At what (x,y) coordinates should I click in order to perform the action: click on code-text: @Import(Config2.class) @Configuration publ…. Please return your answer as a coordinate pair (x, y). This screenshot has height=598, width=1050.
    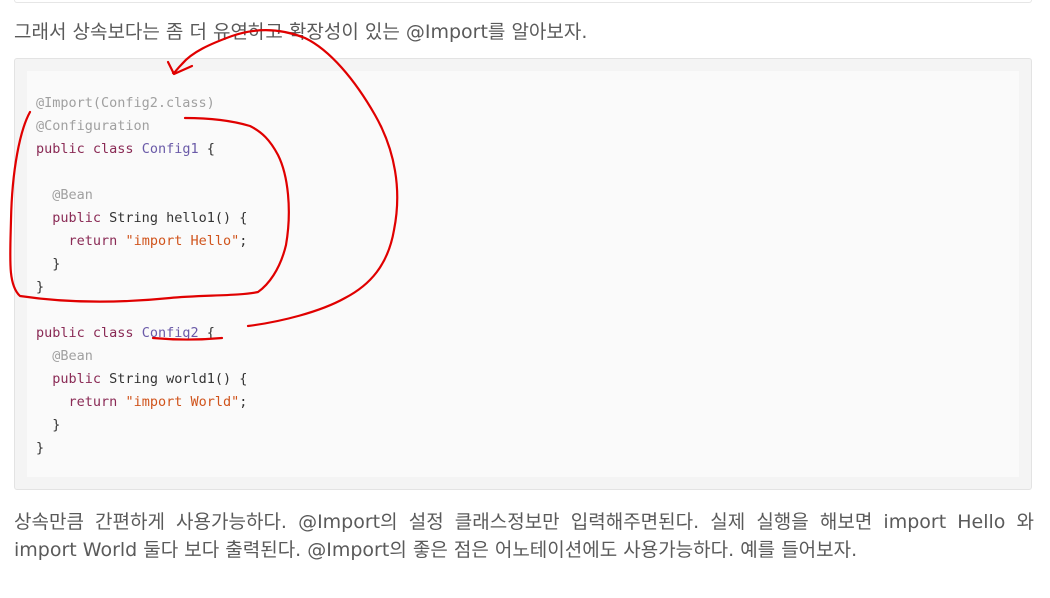
    Looking at the image, I should click on (141, 276).